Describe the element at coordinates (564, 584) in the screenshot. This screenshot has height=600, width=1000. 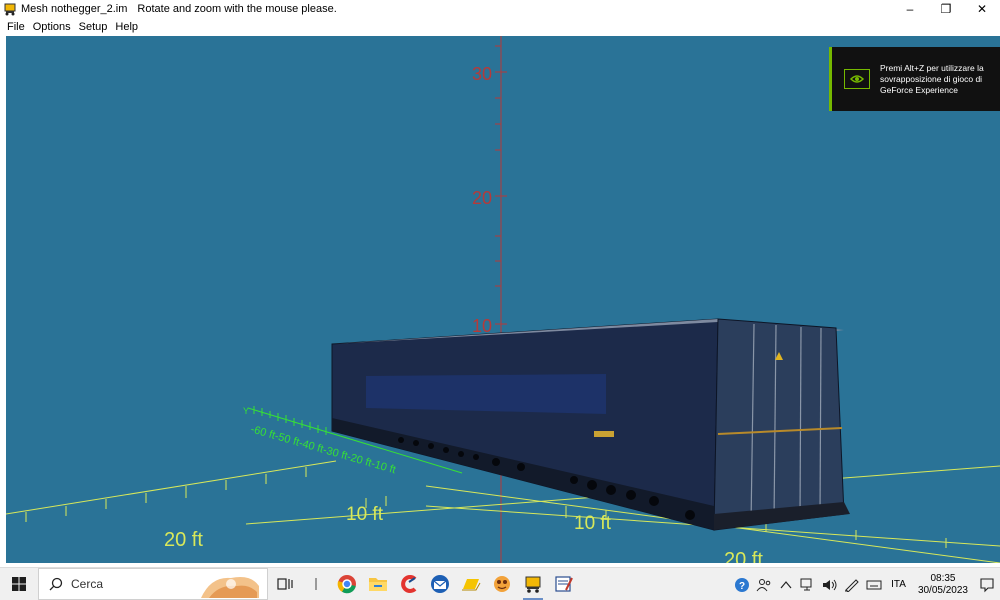
I see `editor-app-icon` at that location.